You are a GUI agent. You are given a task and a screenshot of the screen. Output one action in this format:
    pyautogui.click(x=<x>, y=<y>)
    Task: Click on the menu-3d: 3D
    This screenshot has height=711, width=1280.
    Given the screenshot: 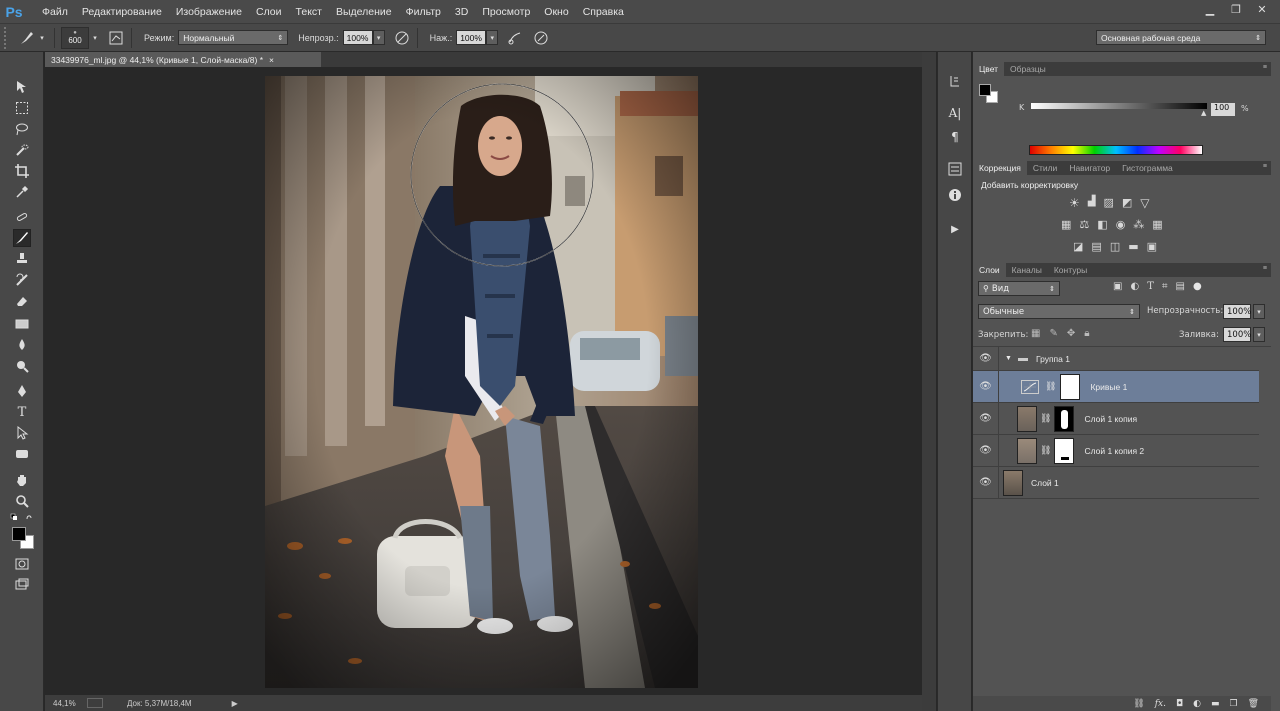 What is the action you would take?
    pyautogui.click(x=461, y=12)
    